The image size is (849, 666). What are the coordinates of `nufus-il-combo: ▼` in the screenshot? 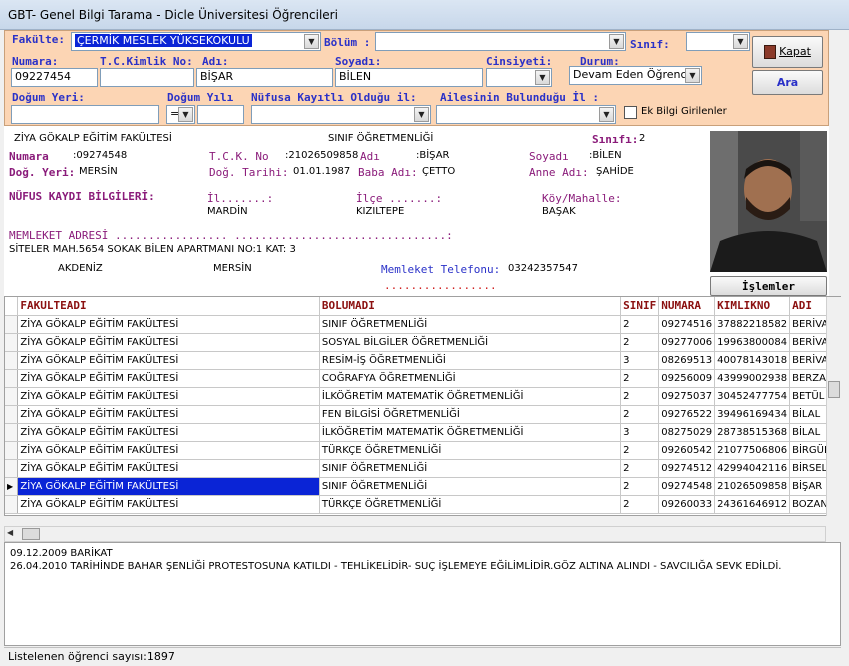 It's located at (341, 114).